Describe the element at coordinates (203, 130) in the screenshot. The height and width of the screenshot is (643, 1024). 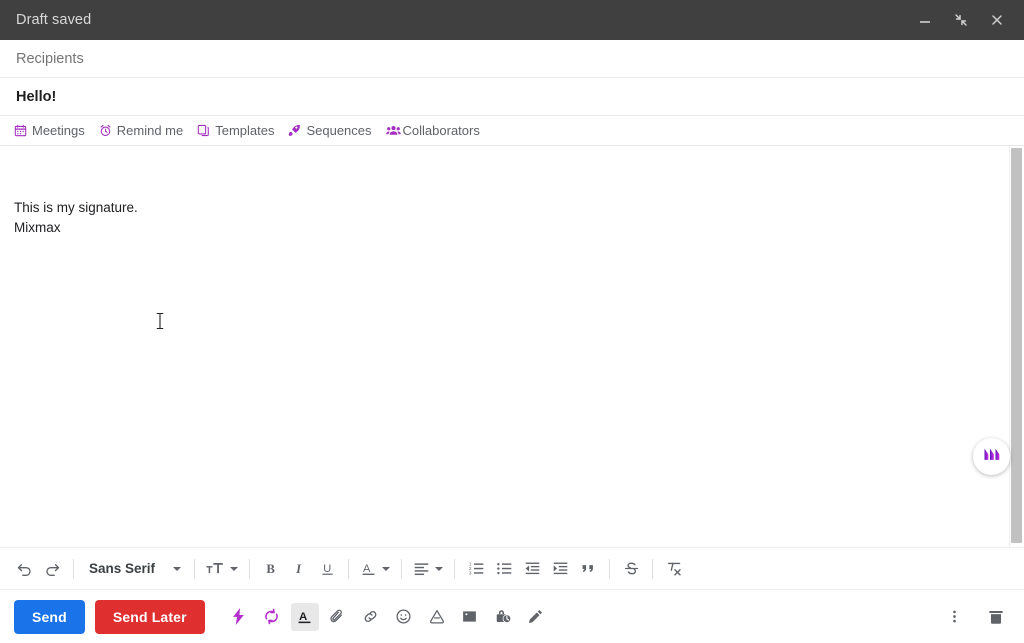
I see `templates-icon` at that location.